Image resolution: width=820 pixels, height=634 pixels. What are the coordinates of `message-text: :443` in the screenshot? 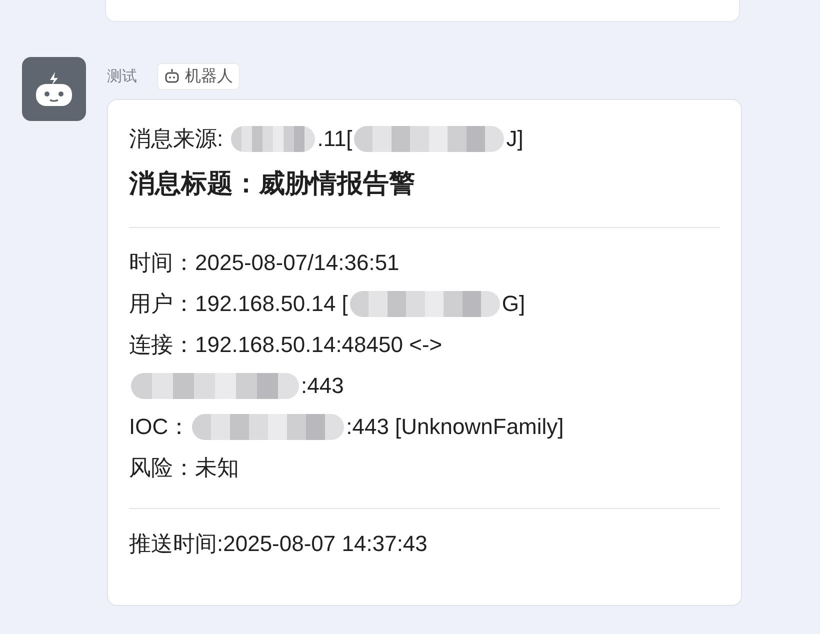 It's located at (322, 385).